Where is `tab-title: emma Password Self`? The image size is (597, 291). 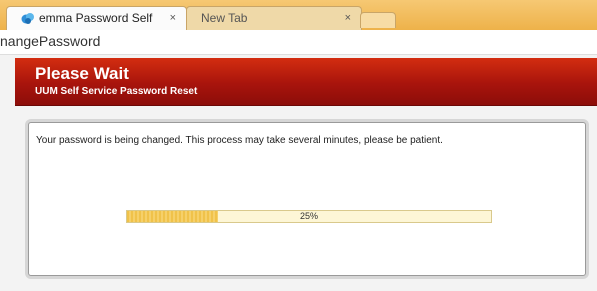
tab-title: emma Password Self is located at coordinates (96, 18).